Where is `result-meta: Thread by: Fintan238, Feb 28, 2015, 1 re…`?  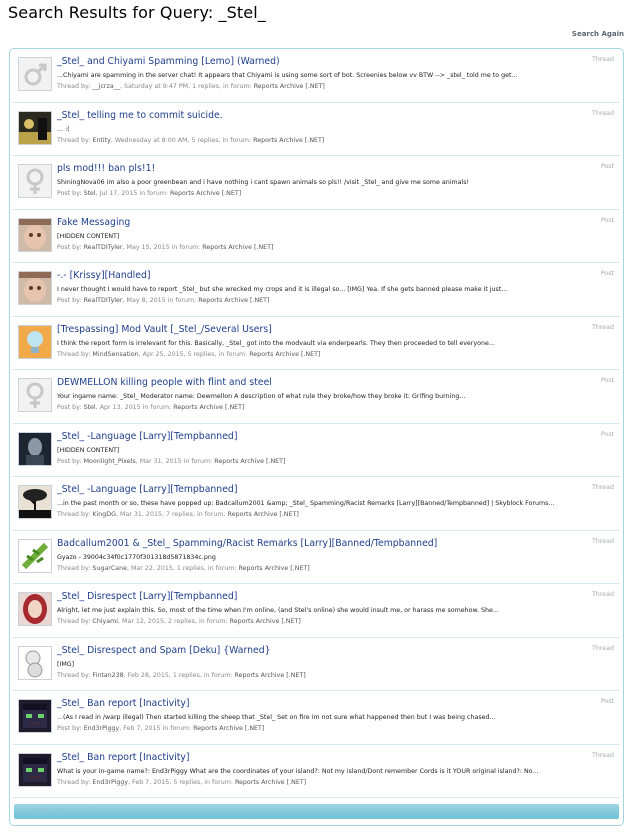
result-meta: Thread by: Fintan238, Feb 28, 2015, 1 re… is located at coordinates (181, 675).